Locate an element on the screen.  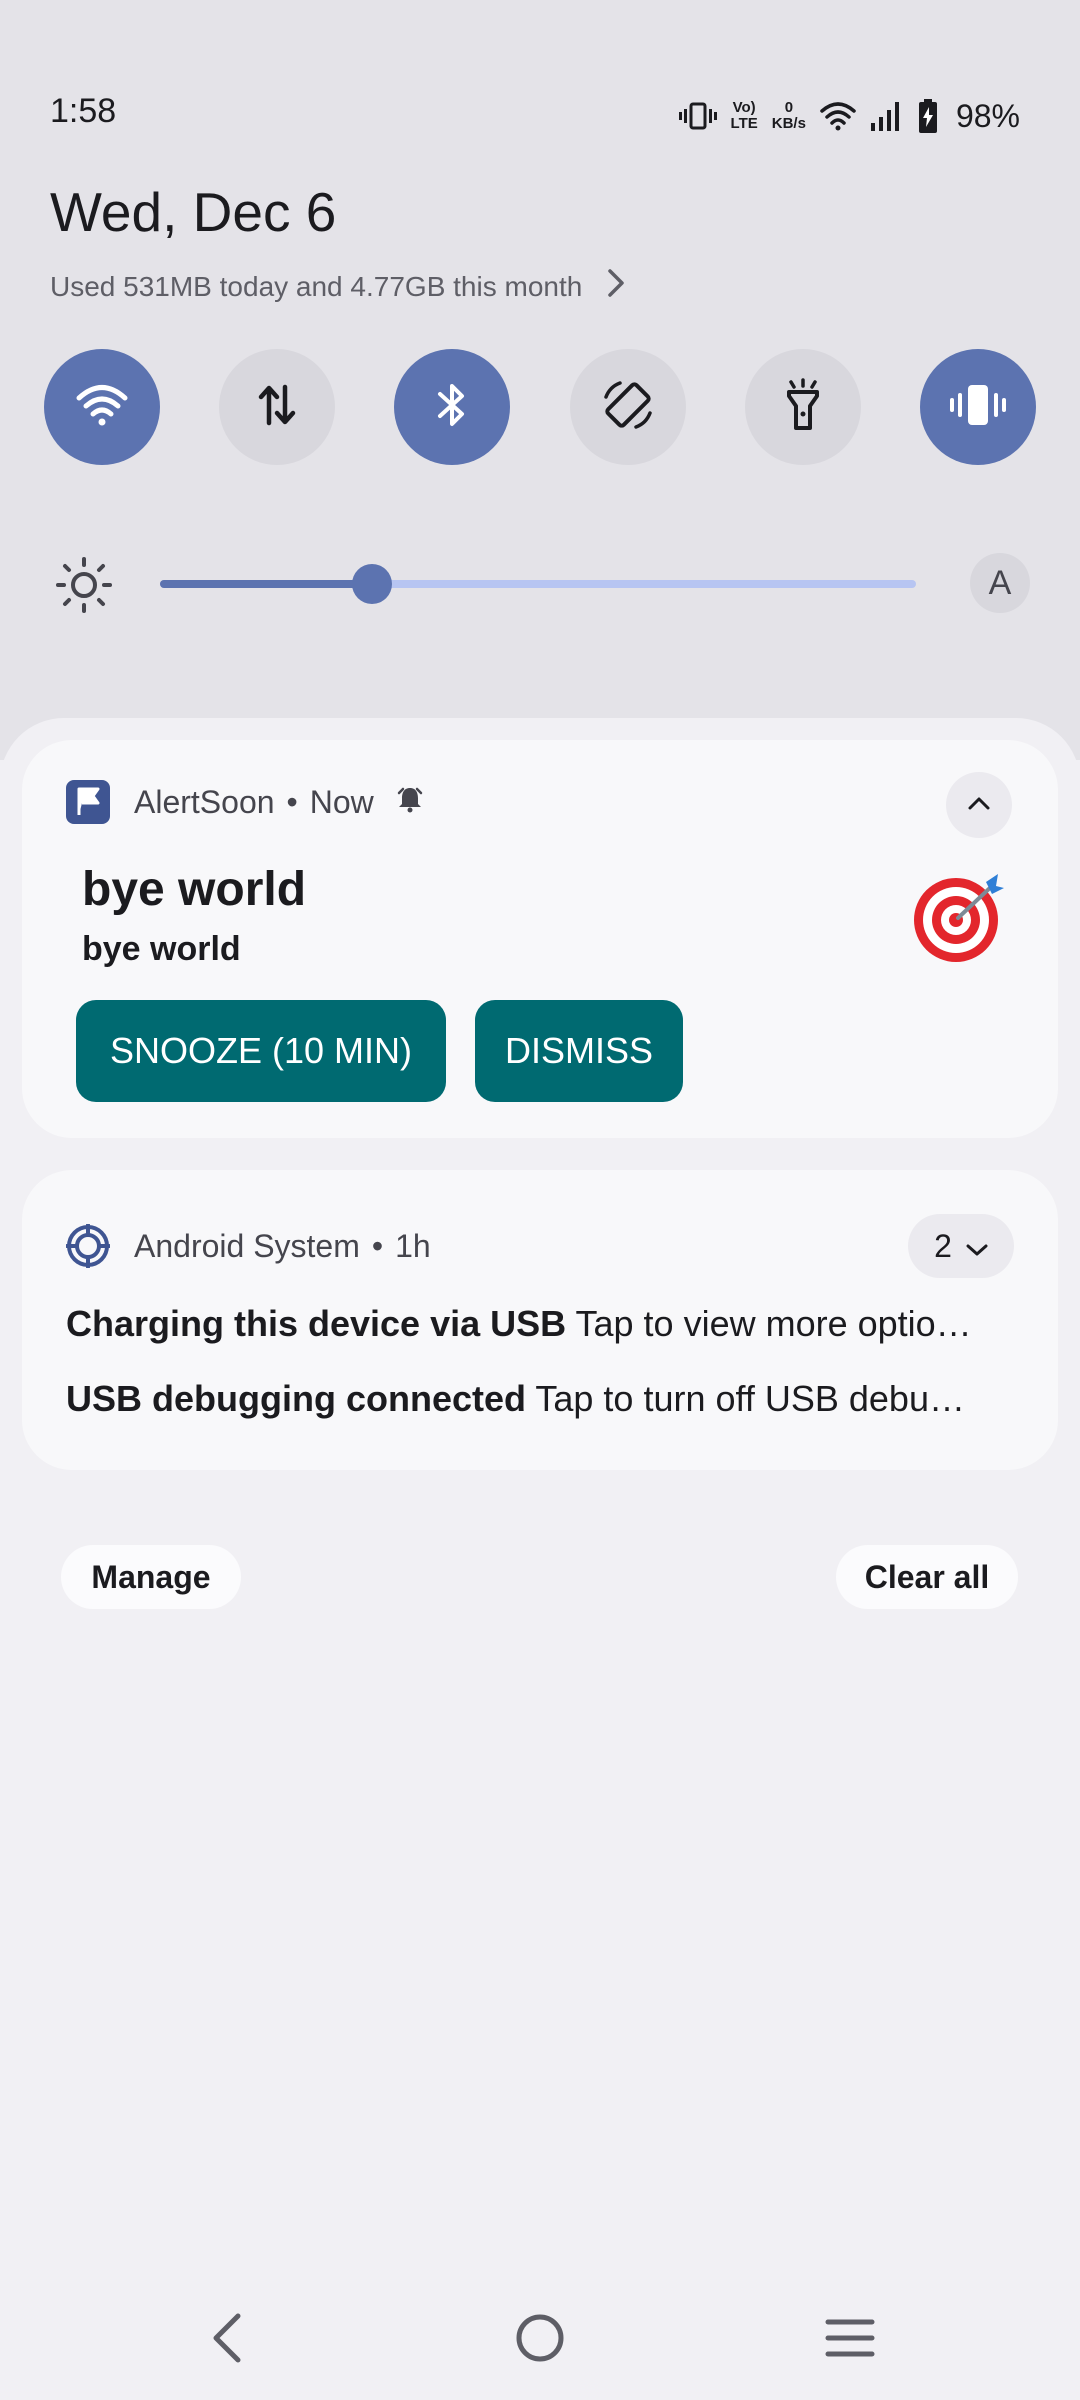
notification-time: 1h is located at coordinates (413, 1245).